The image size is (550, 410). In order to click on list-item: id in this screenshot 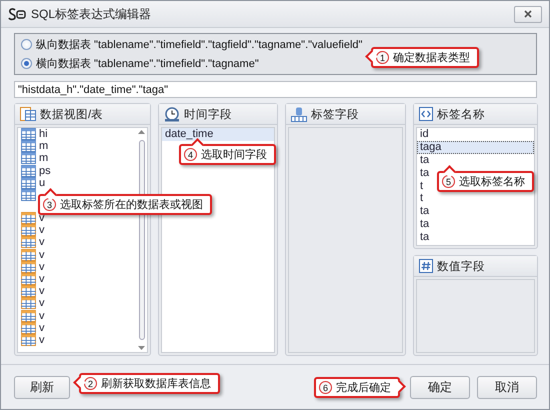, I will do `click(424, 134)`.